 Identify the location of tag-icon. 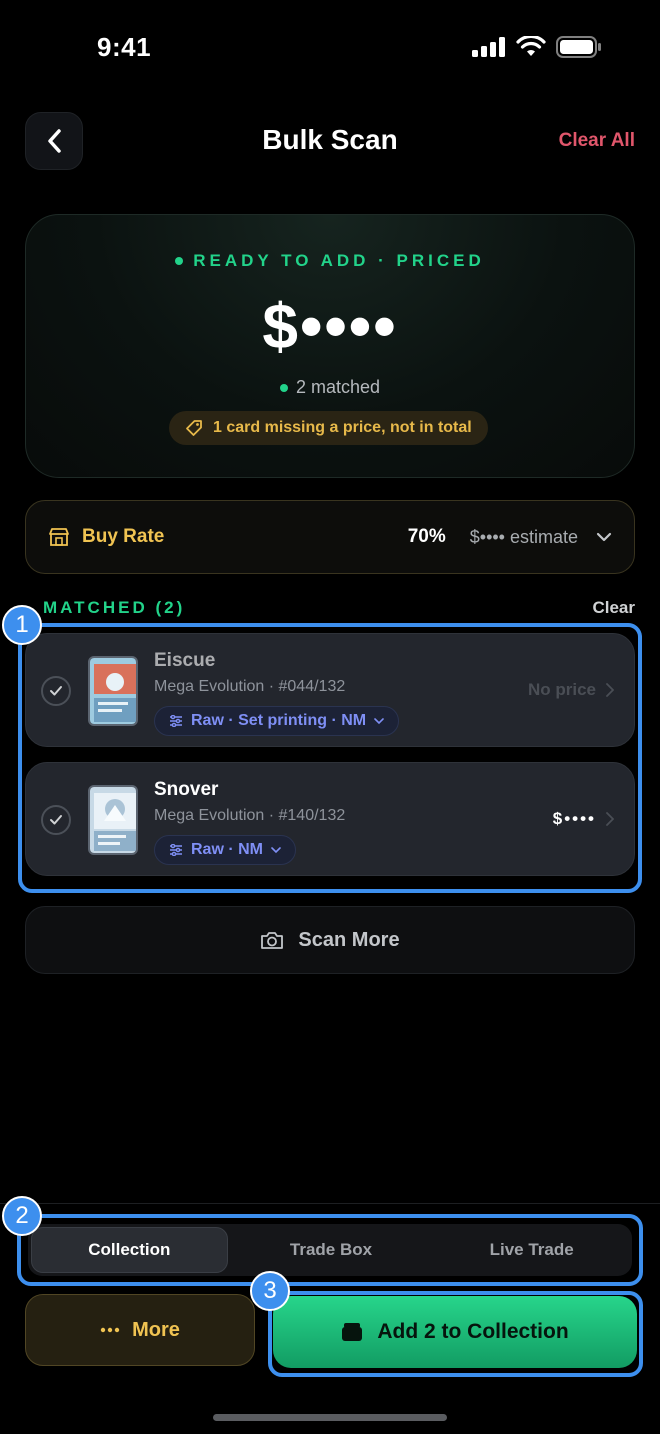
(194, 428).